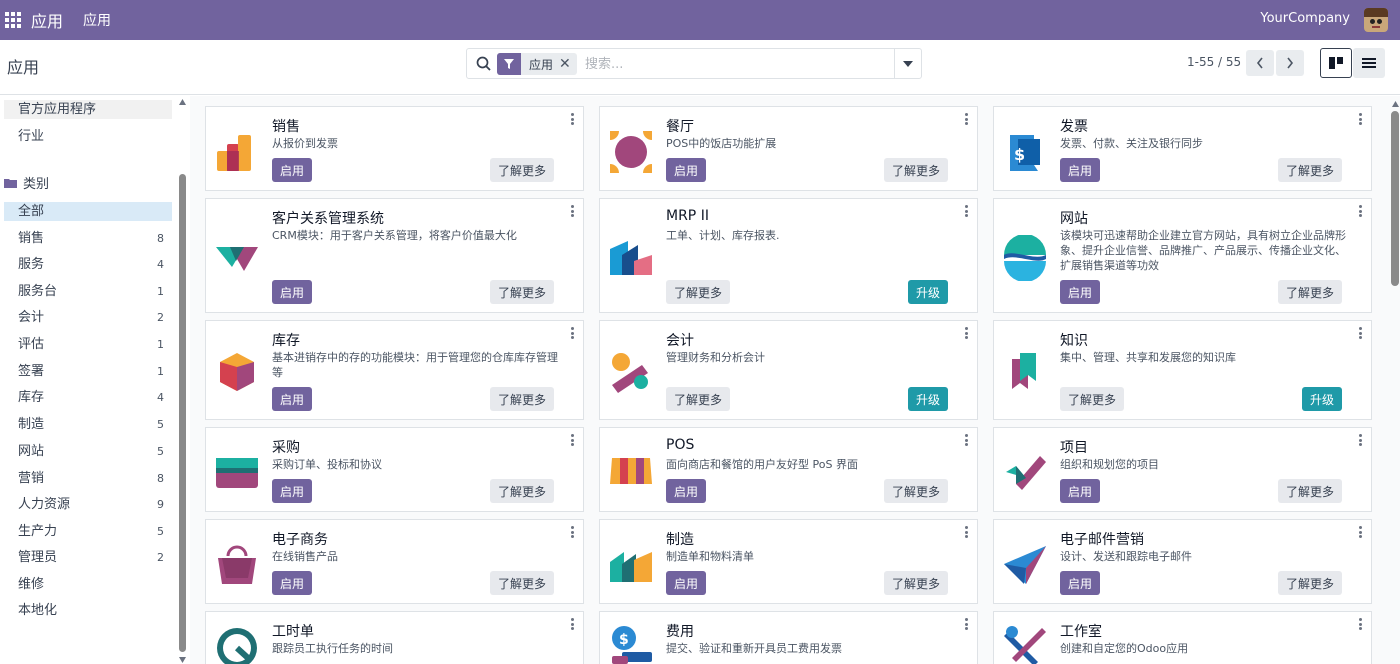 This screenshot has width=1400, height=664. I want to click on sidebar-category-item: 制造 5, so click(88, 424).